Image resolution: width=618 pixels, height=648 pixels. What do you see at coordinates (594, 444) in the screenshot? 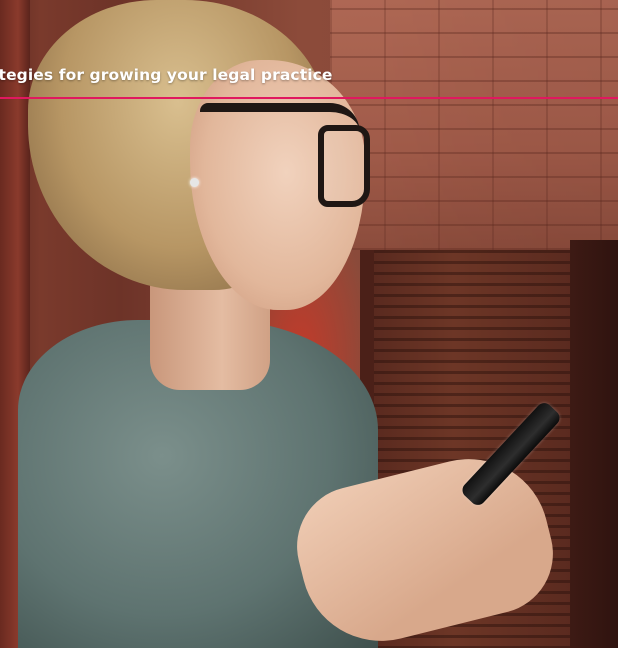
I see `door-frame` at bounding box center [594, 444].